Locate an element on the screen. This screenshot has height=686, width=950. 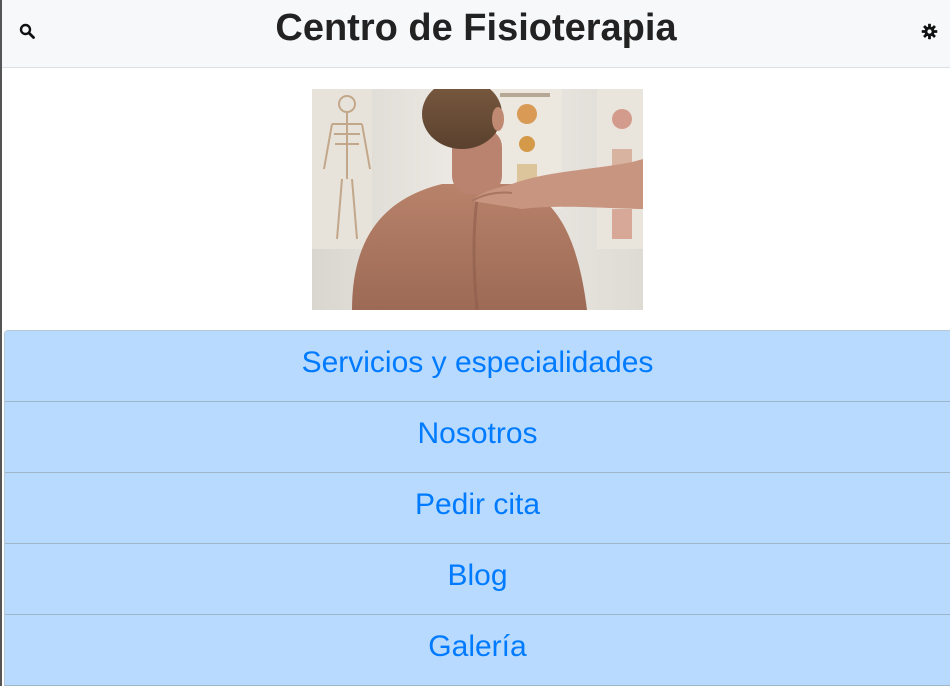
window-left-edge is located at coordinates (1, 343).